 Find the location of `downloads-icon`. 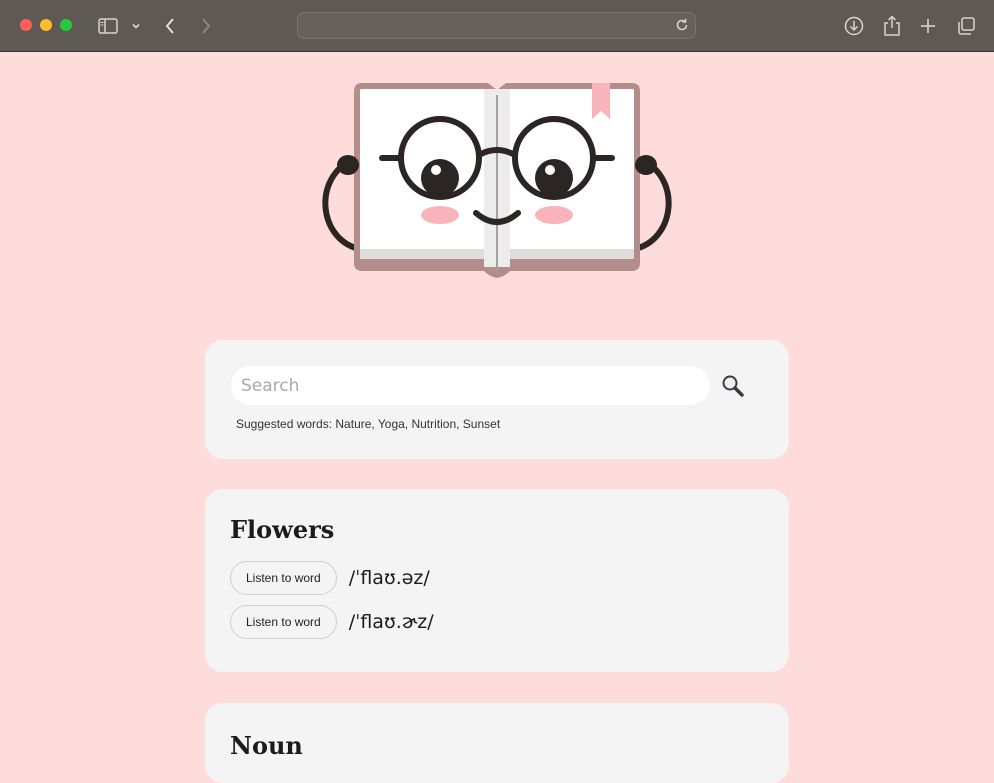

downloads-icon is located at coordinates (854, 26).